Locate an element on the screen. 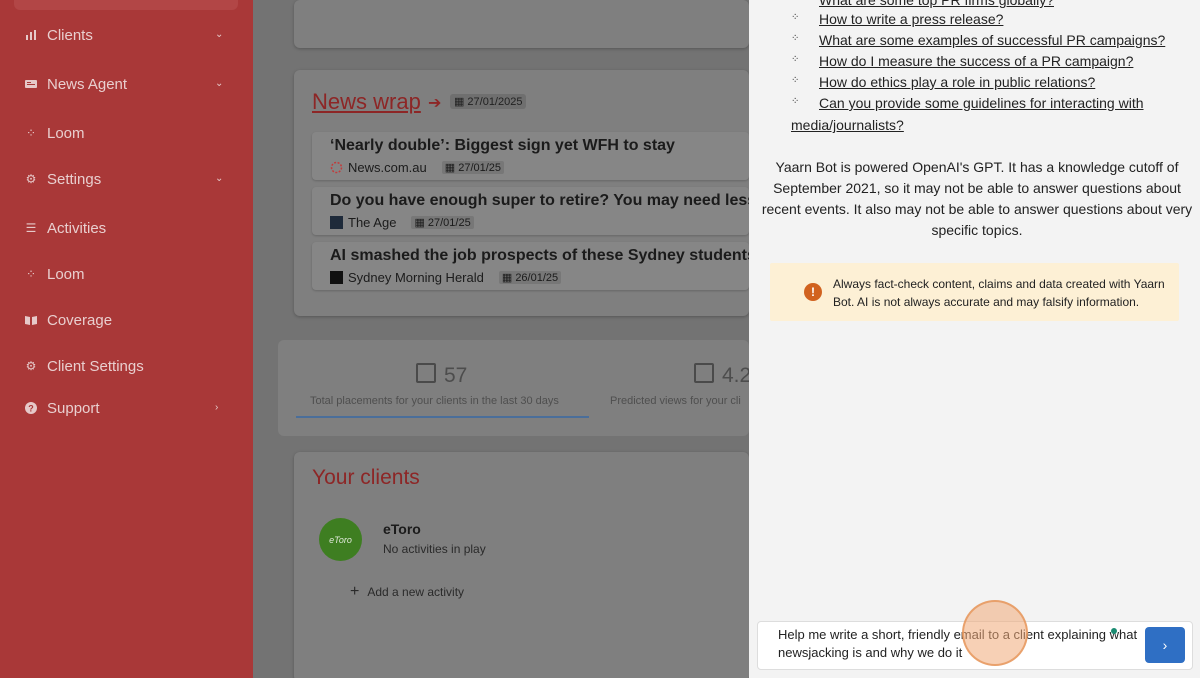 Image resolution: width=1200 pixels, height=678 pixels. article-source-name: The Age is located at coordinates (372, 222).